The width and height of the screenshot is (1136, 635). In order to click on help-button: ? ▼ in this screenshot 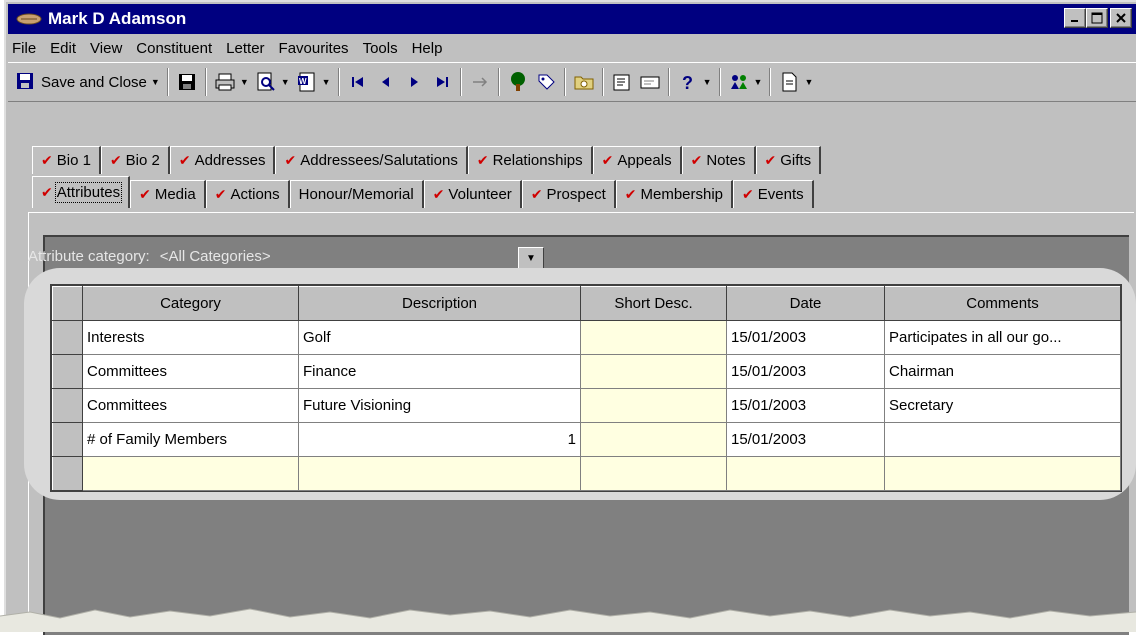, I will do `click(694, 82)`.